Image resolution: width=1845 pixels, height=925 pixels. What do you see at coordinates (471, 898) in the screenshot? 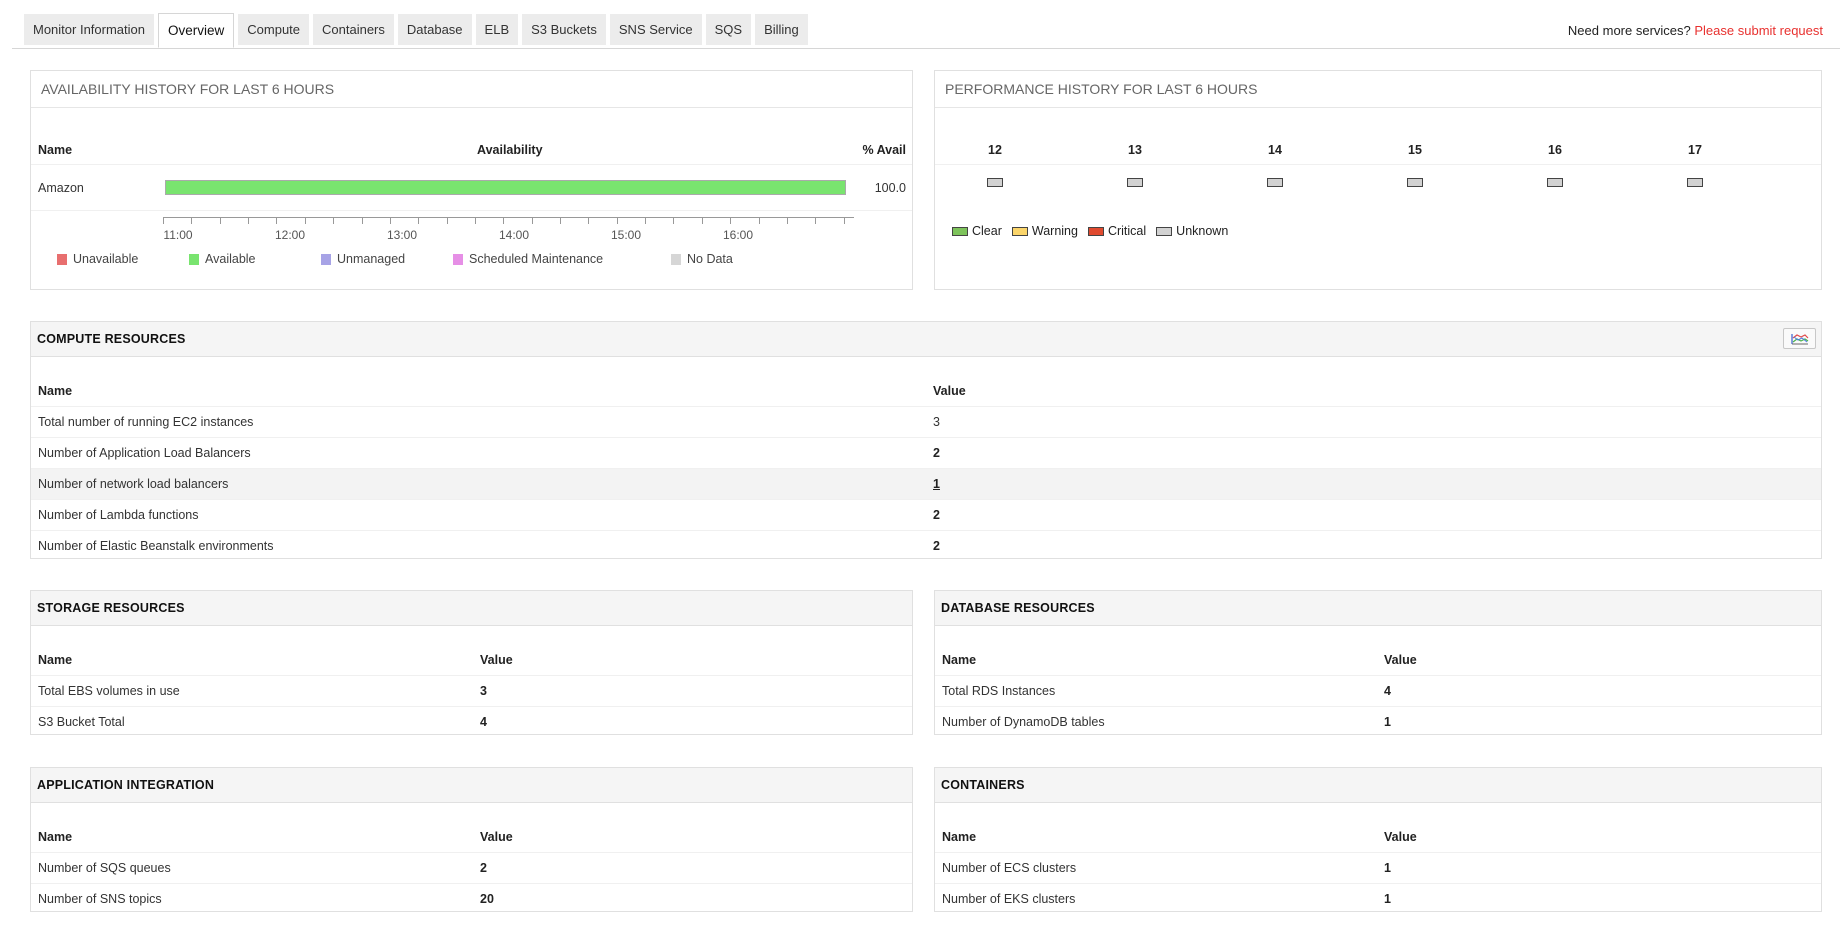
I see `table-row: Number of SNS topics 20` at bounding box center [471, 898].